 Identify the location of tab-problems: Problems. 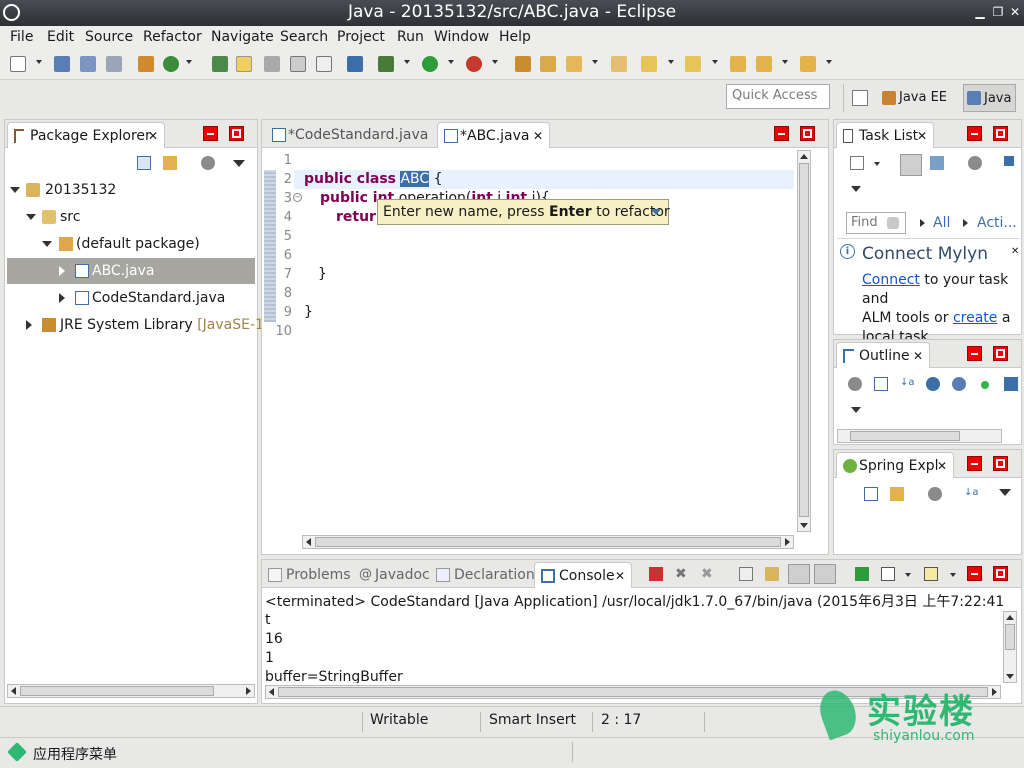
(308, 575).